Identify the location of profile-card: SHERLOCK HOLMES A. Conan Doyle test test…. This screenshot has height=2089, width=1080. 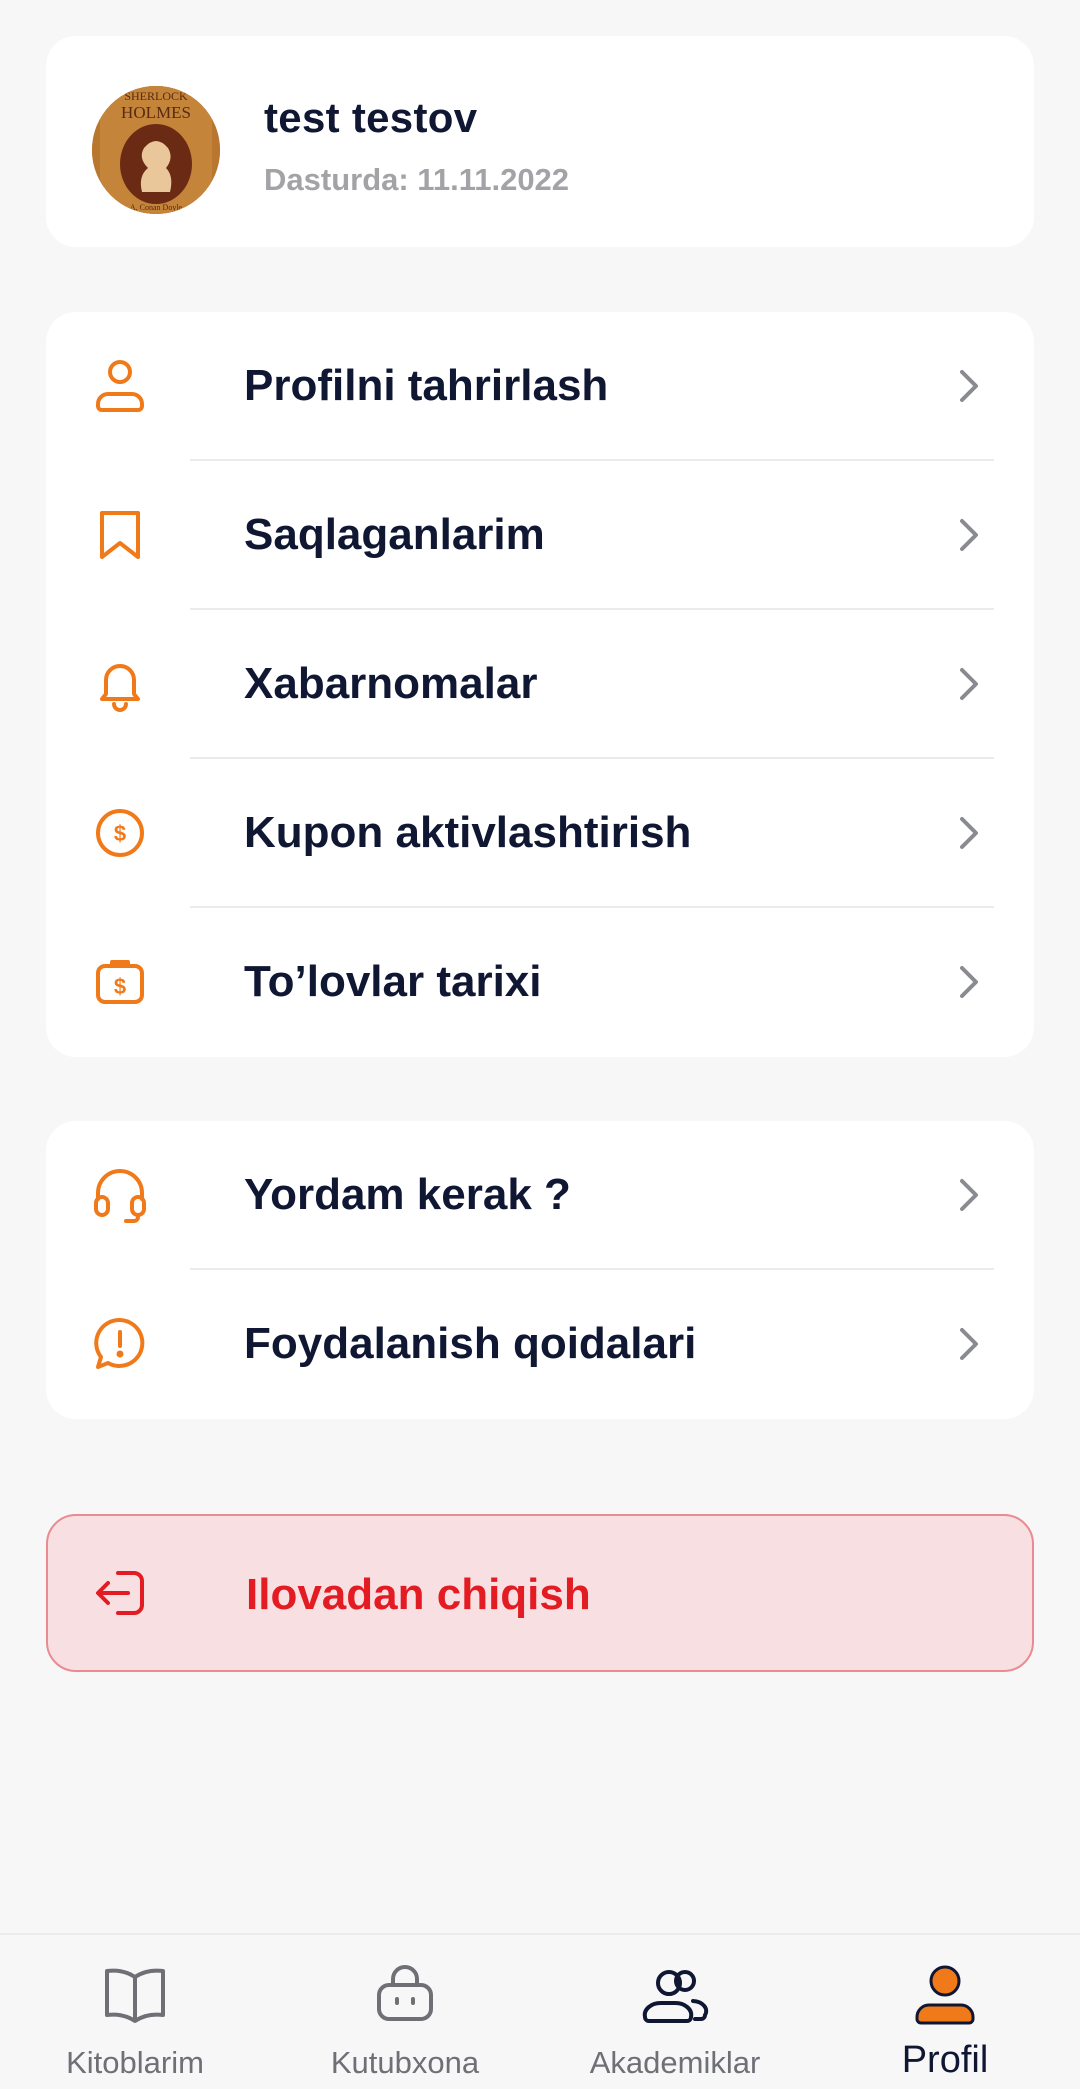
(540, 141).